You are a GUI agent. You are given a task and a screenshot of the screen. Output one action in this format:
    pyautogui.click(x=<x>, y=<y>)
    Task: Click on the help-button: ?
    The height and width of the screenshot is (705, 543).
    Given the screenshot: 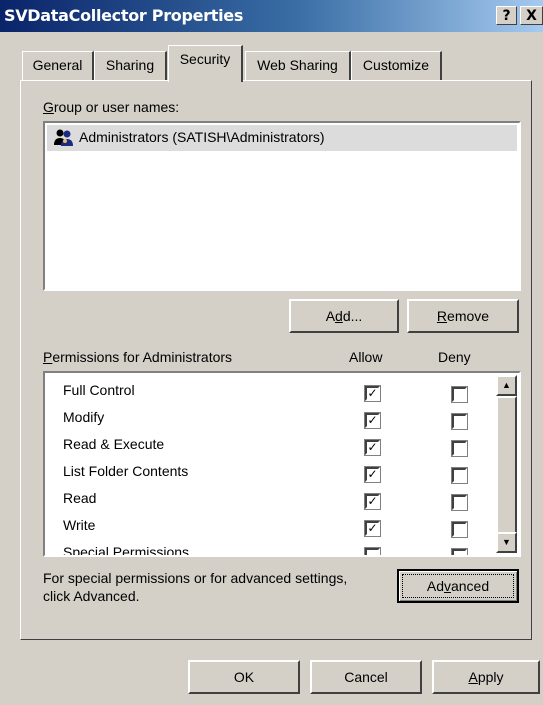 What is the action you would take?
    pyautogui.click(x=506, y=15)
    